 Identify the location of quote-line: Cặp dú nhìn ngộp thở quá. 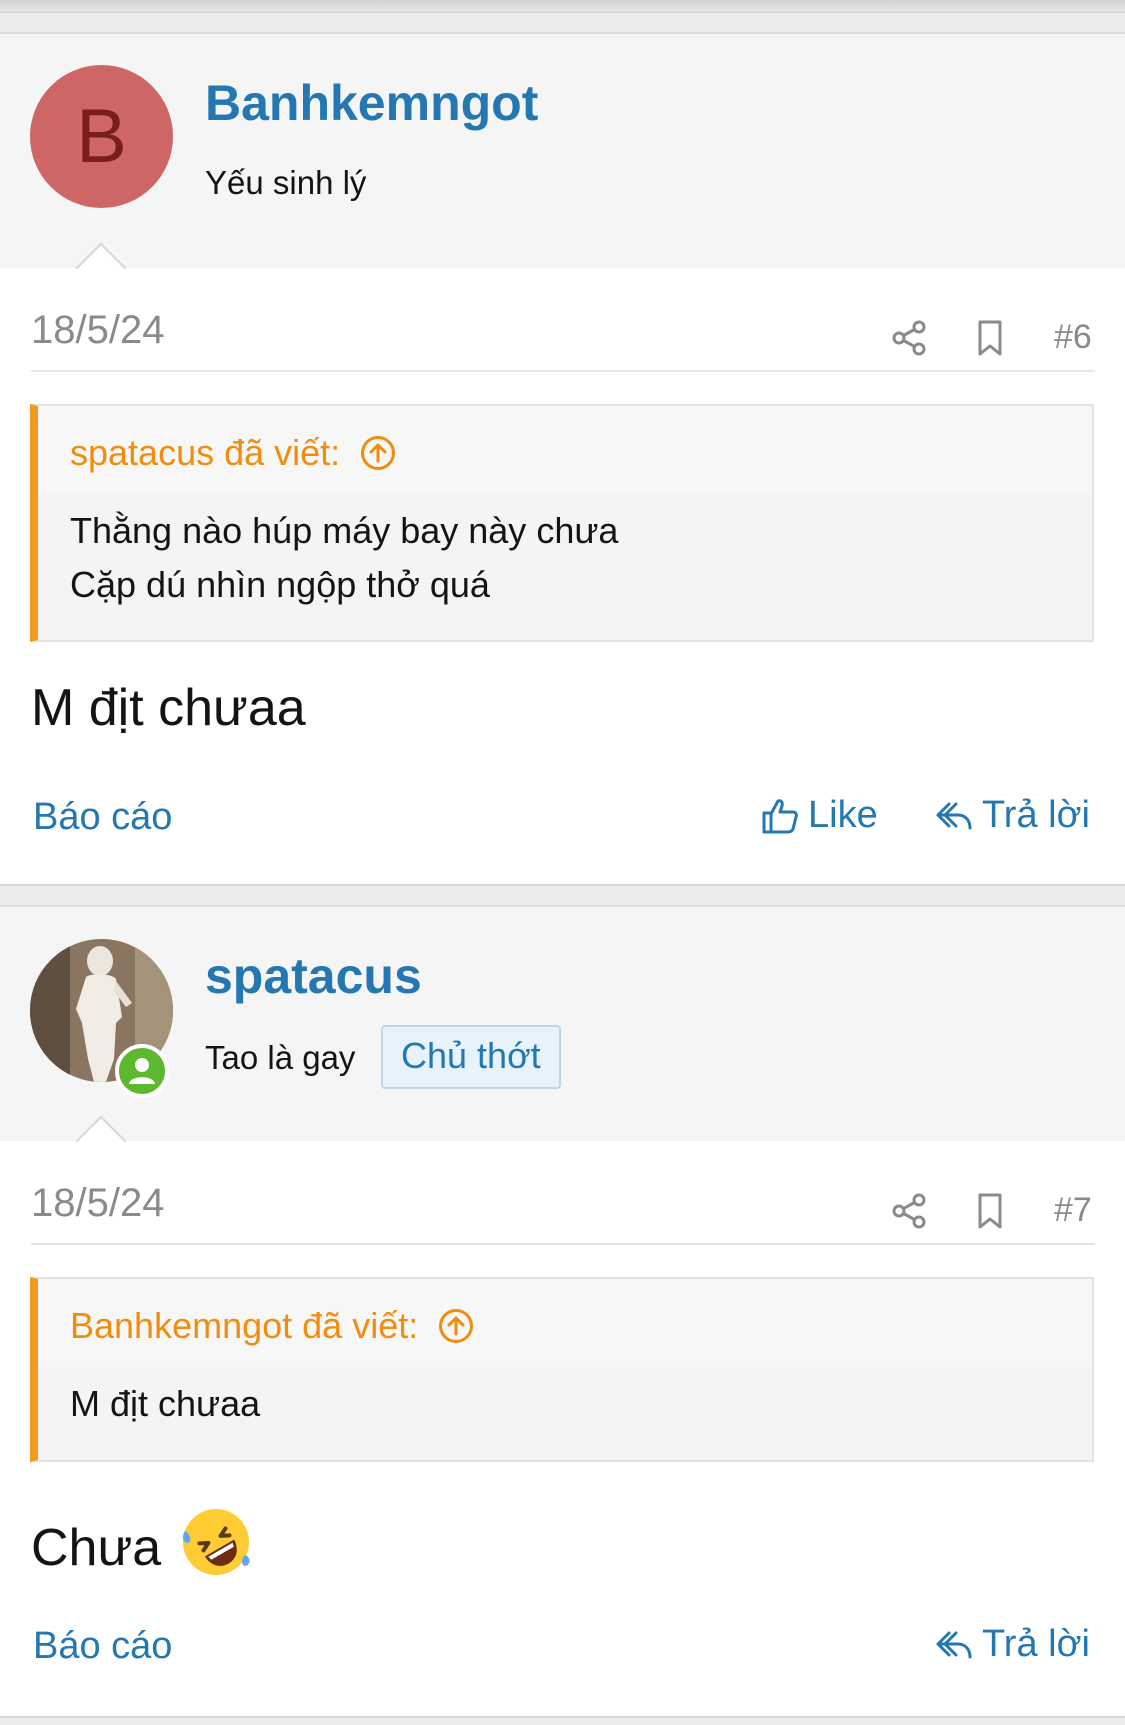
(280, 584).